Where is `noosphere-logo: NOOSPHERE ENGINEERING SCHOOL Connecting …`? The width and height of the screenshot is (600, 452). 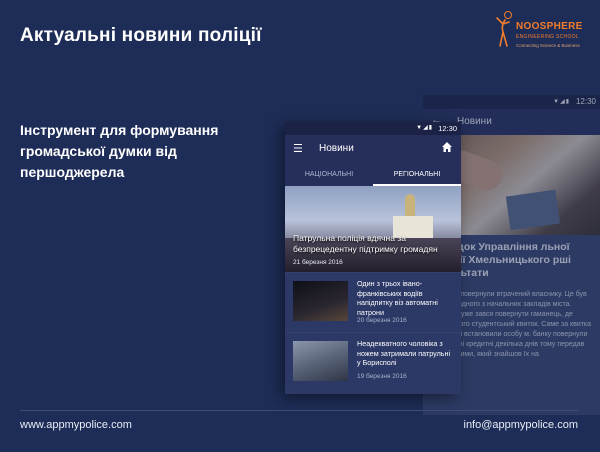 noosphere-logo: NOOSPHERE ENGINEERING SCHOOL Connecting … is located at coordinates (543, 32).